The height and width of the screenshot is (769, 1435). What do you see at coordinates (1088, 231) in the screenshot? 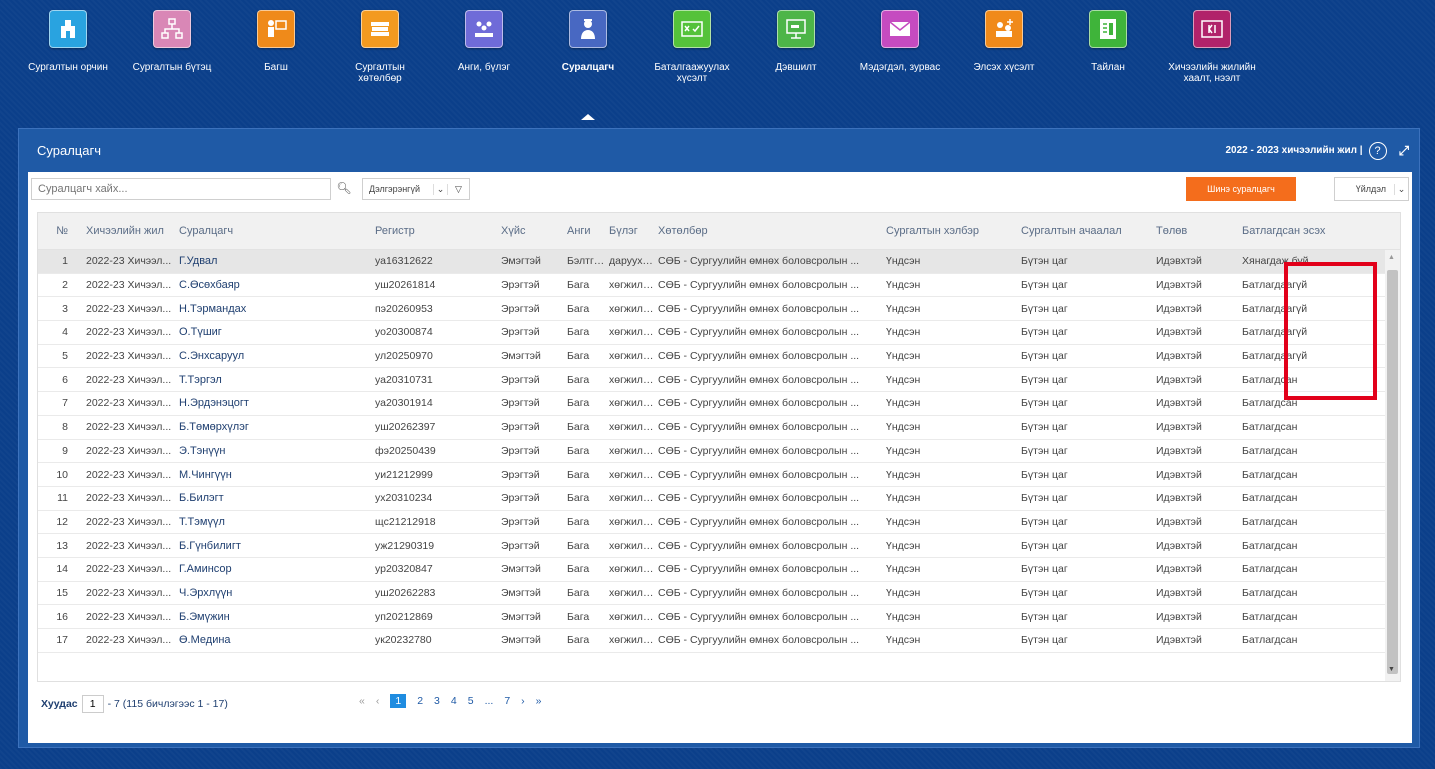
I see `column-header-load: Сургалтын ачаалал` at bounding box center [1088, 231].